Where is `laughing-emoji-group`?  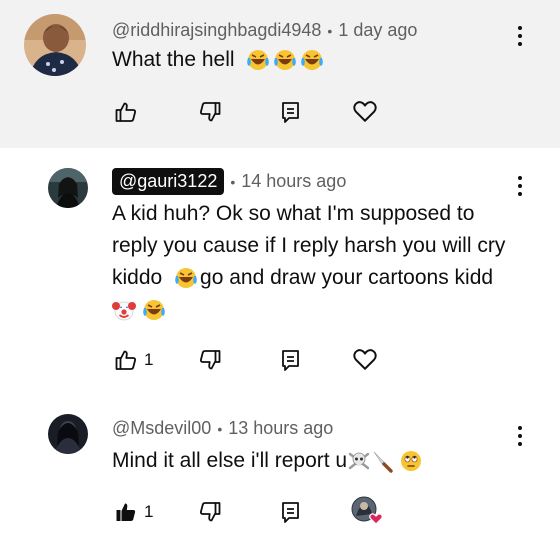 laughing-emoji-group is located at coordinates (285, 59).